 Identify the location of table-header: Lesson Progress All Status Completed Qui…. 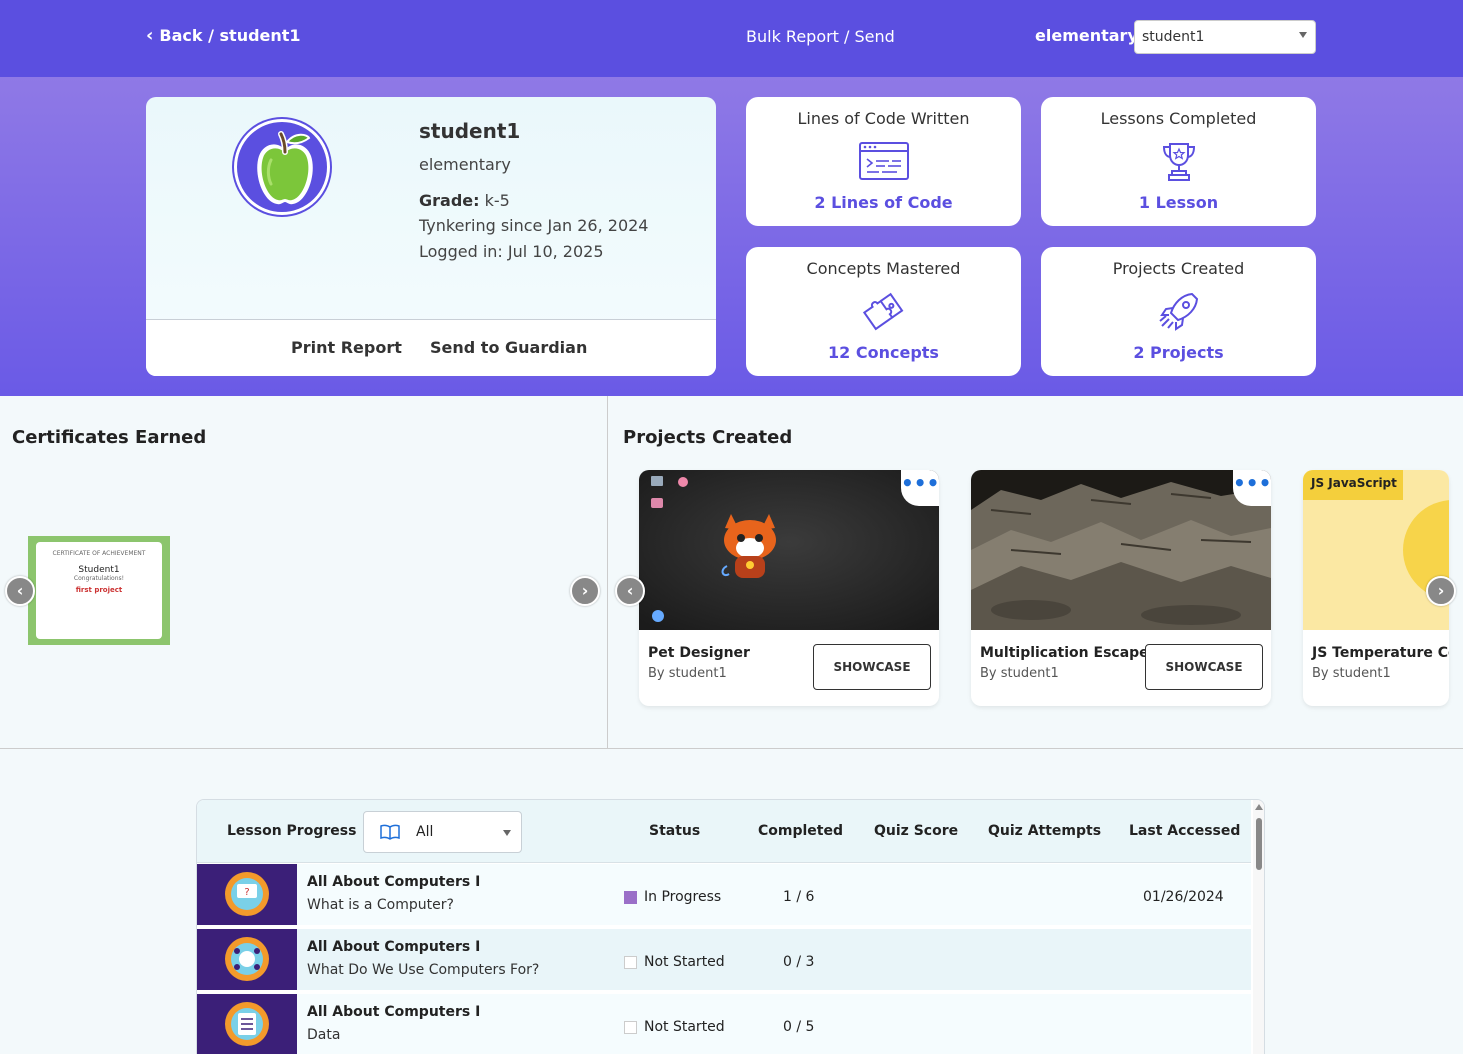
(724, 831).